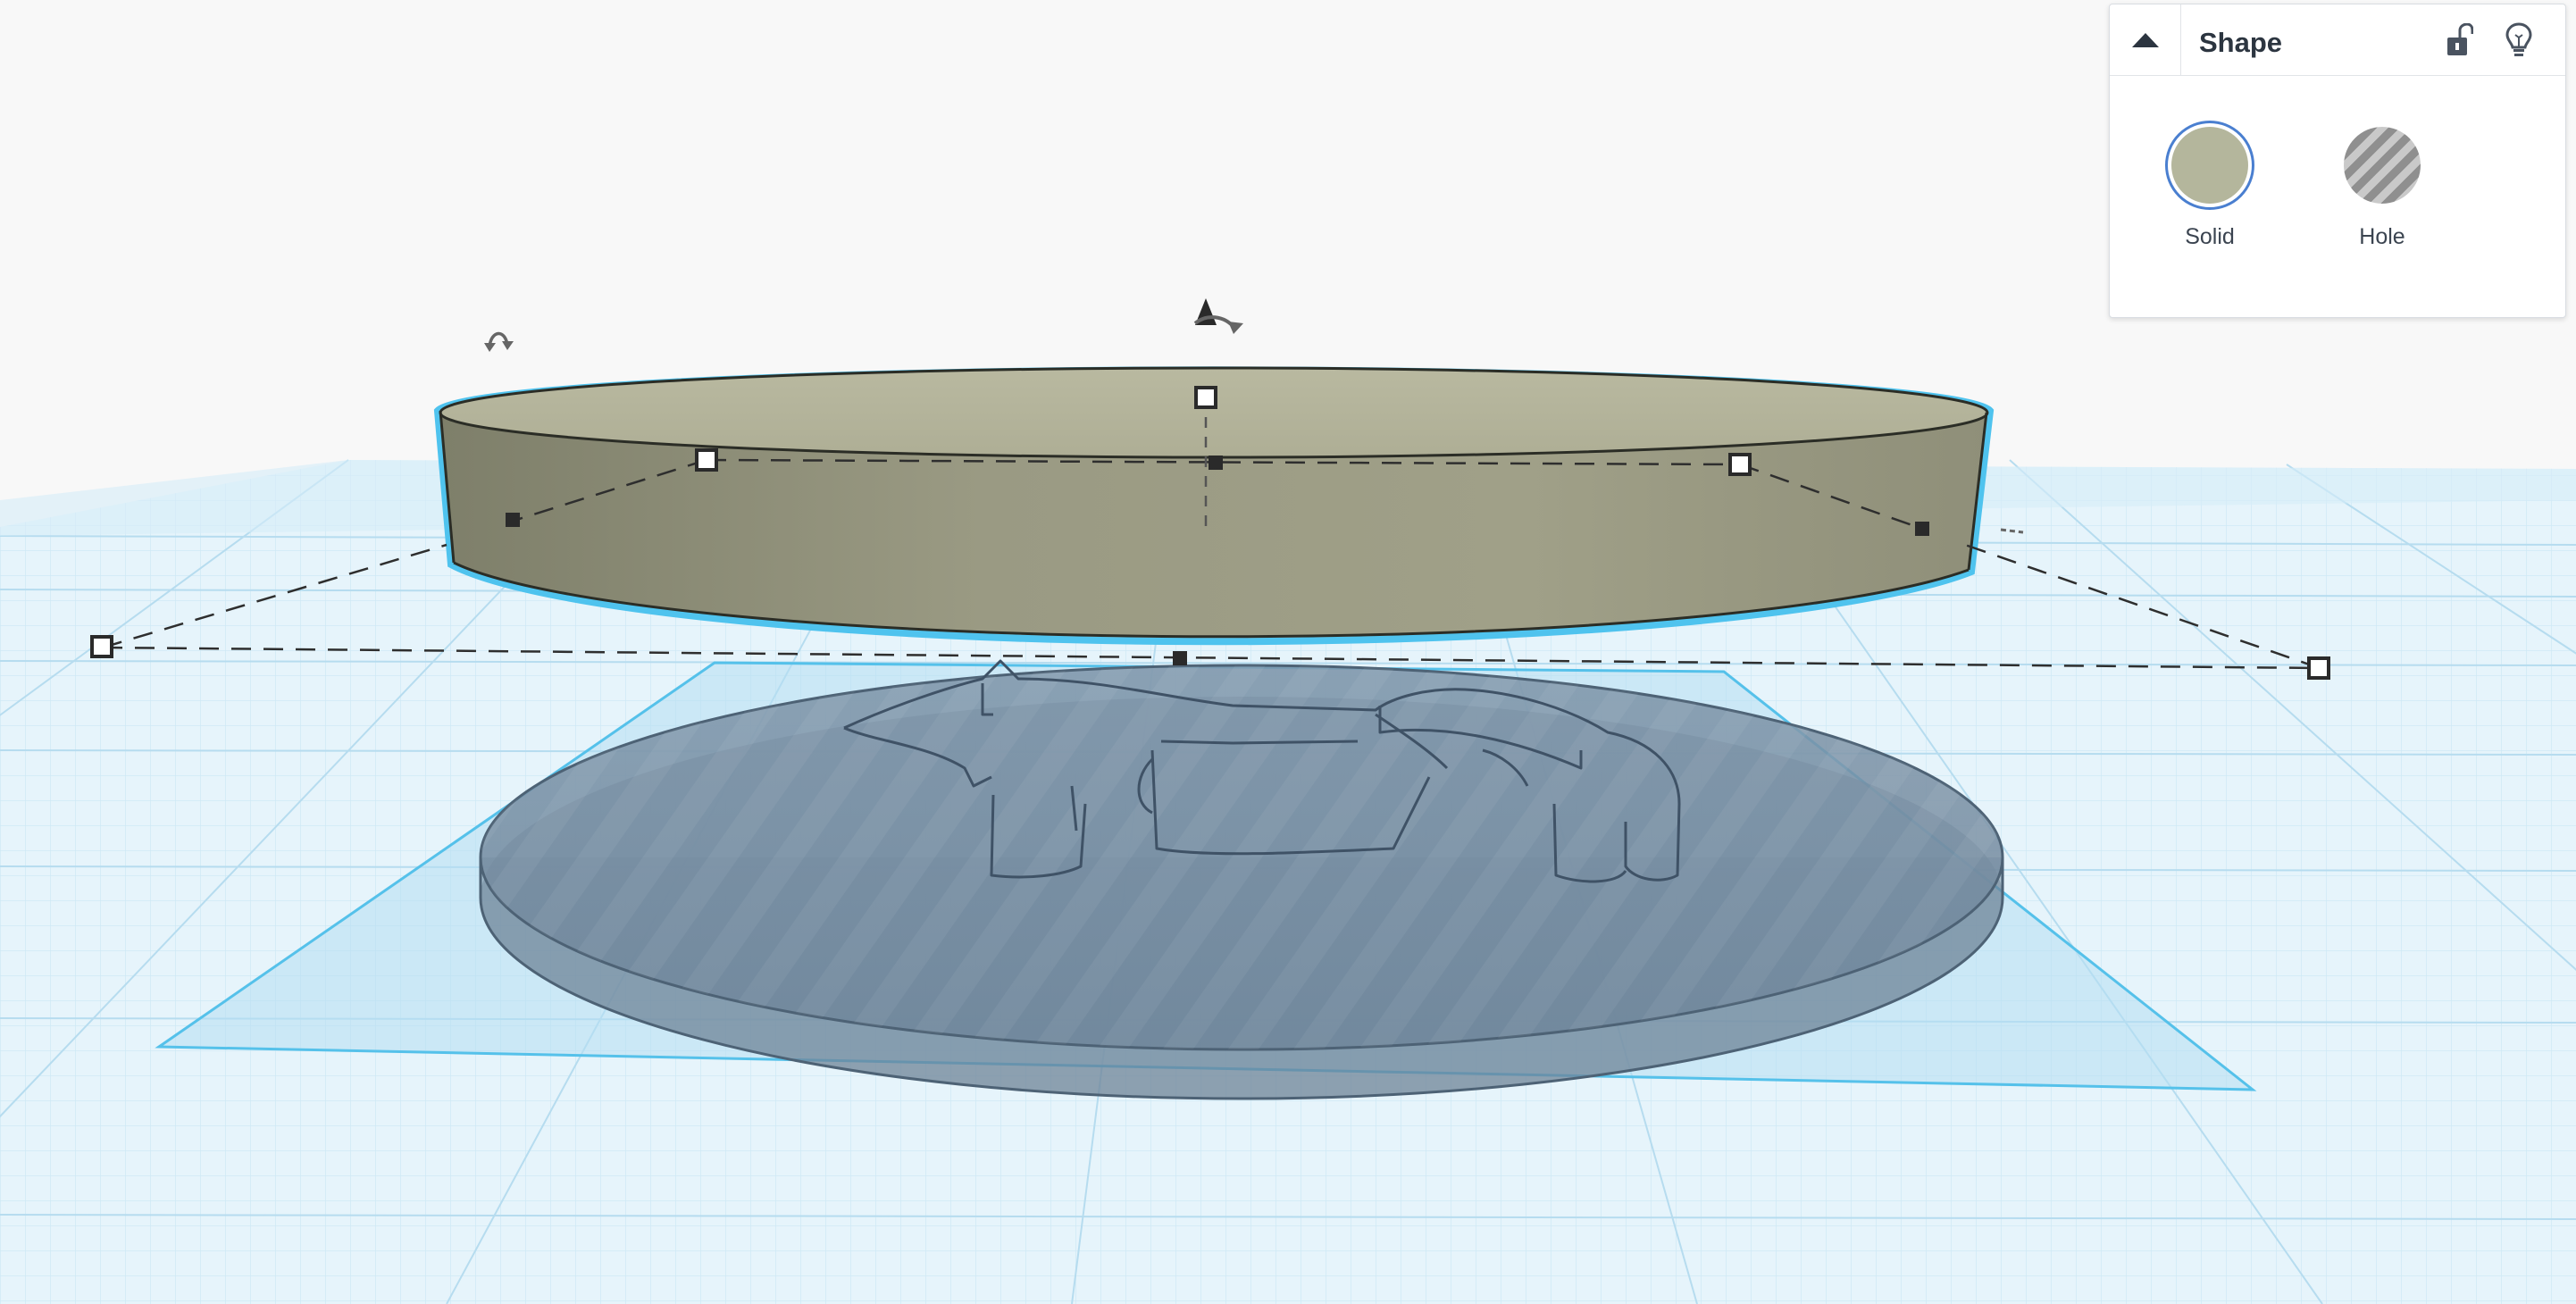  What do you see at coordinates (1740, 464) in the screenshot?
I see `corner-handle-back-right` at bounding box center [1740, 464].